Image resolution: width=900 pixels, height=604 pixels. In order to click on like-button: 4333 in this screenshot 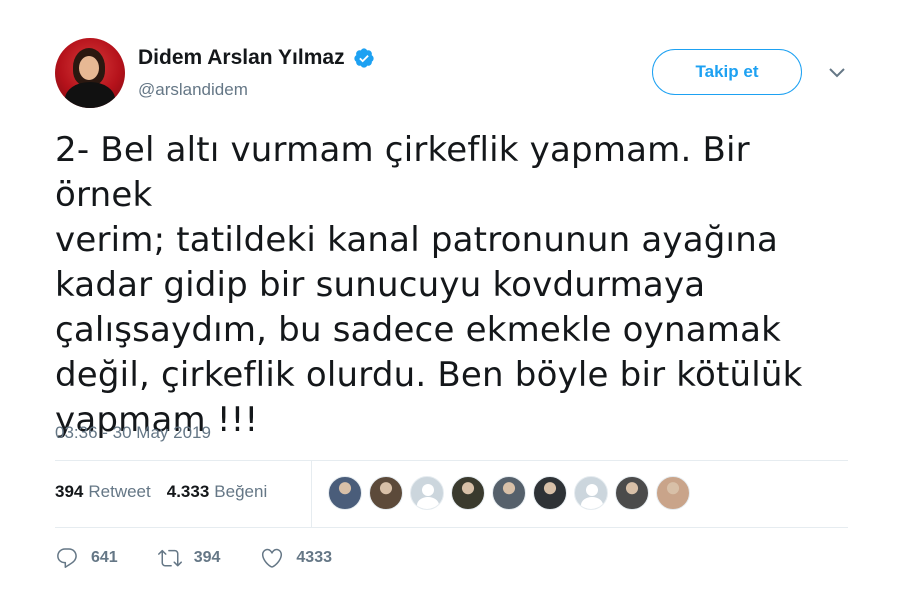, I will do `click(296, 558)`.